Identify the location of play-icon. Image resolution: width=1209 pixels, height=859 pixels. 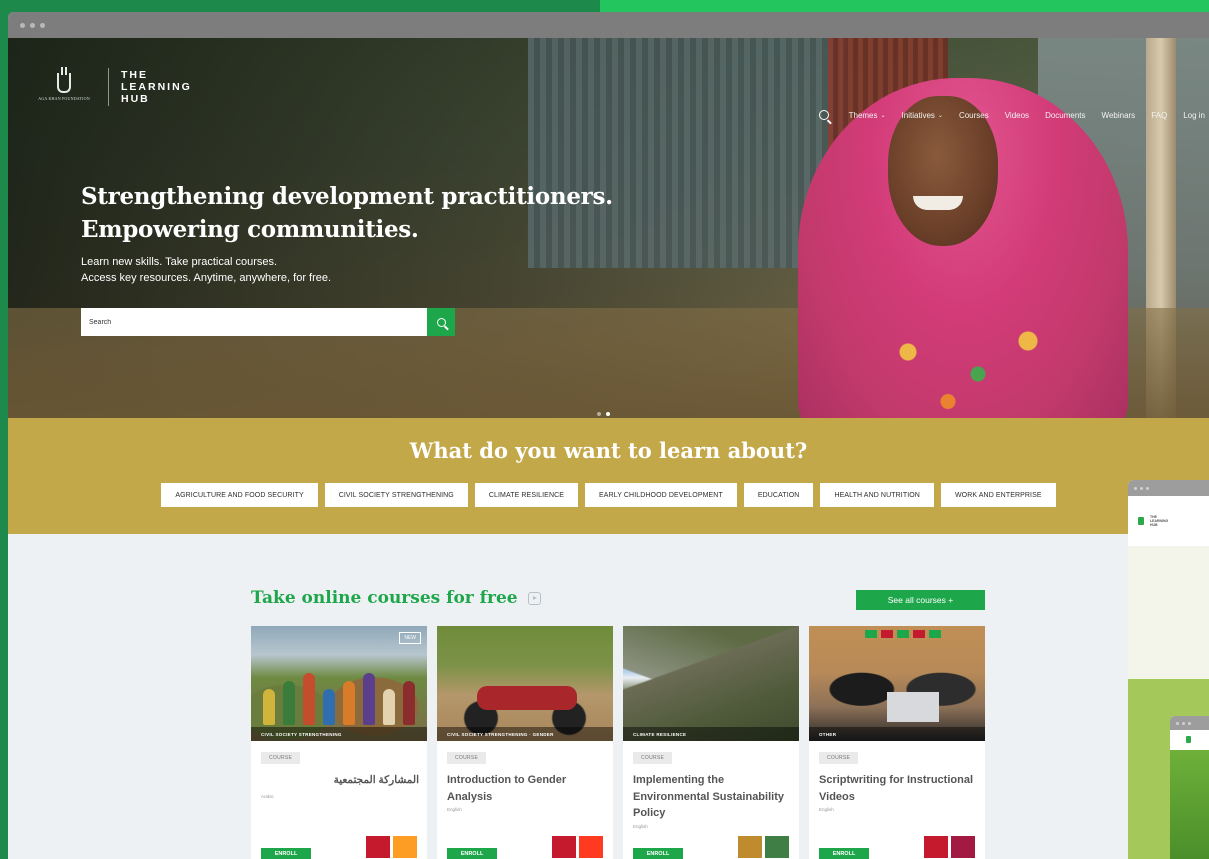
(534, 598).